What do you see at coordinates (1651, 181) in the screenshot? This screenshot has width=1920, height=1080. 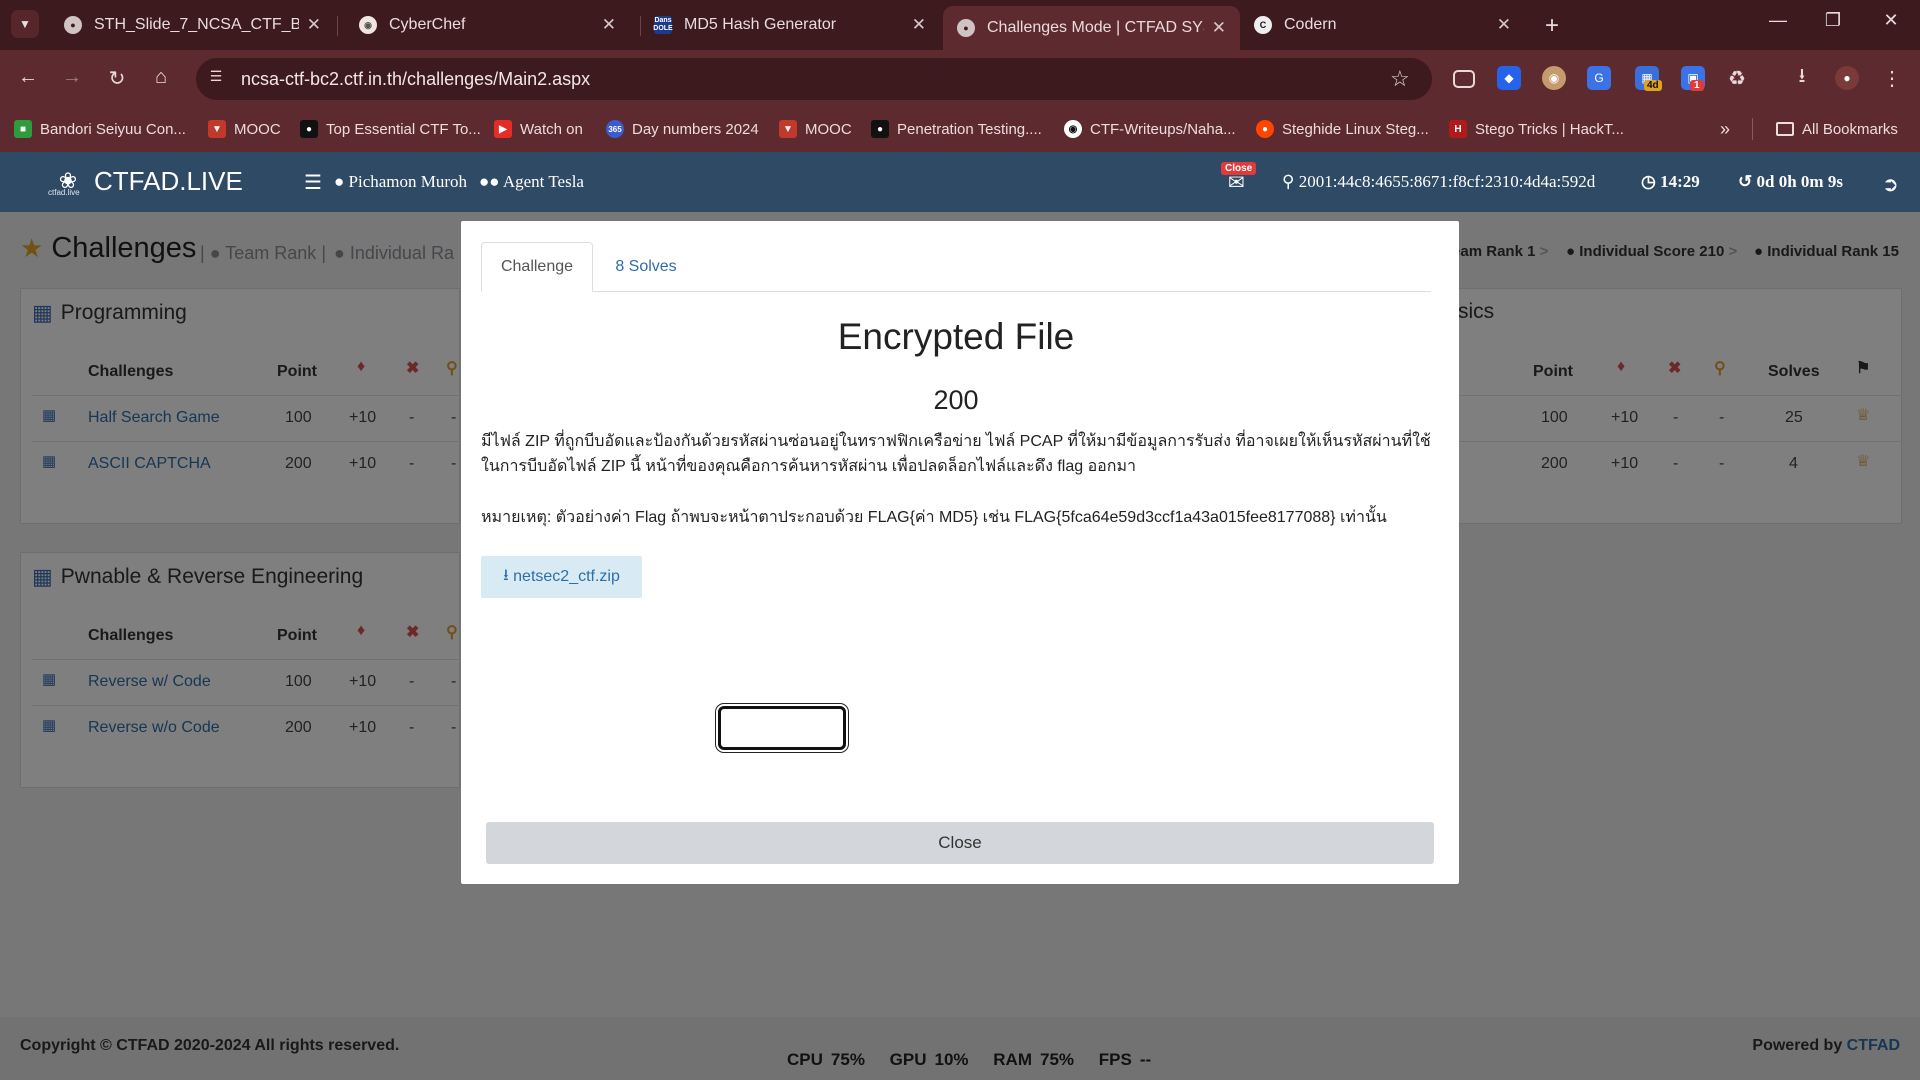 I see `clock-icon: ◷` at bounding box center [1651, 181].